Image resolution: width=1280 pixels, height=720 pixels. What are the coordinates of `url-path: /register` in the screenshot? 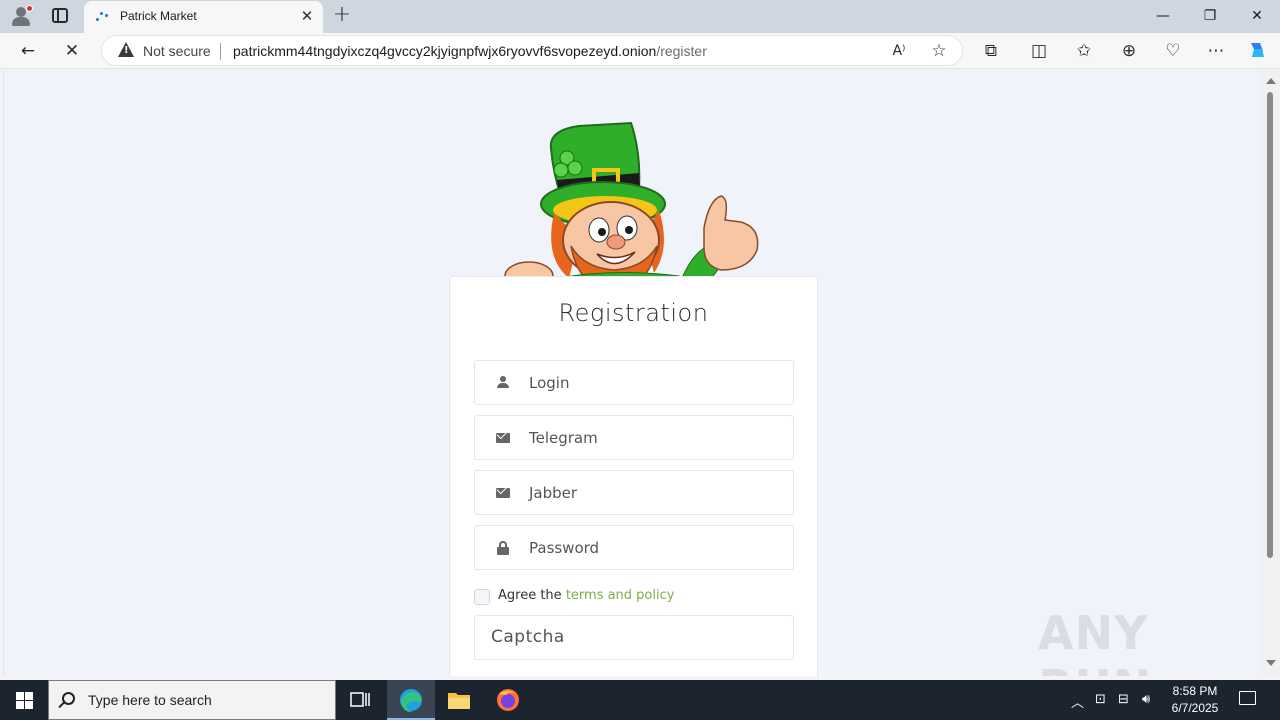 It's located at (681, 51).